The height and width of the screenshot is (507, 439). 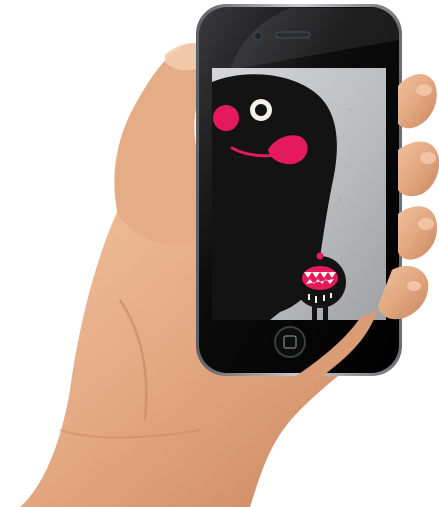 I want to click on small-monster-mouth, so click(x=320, y=278).